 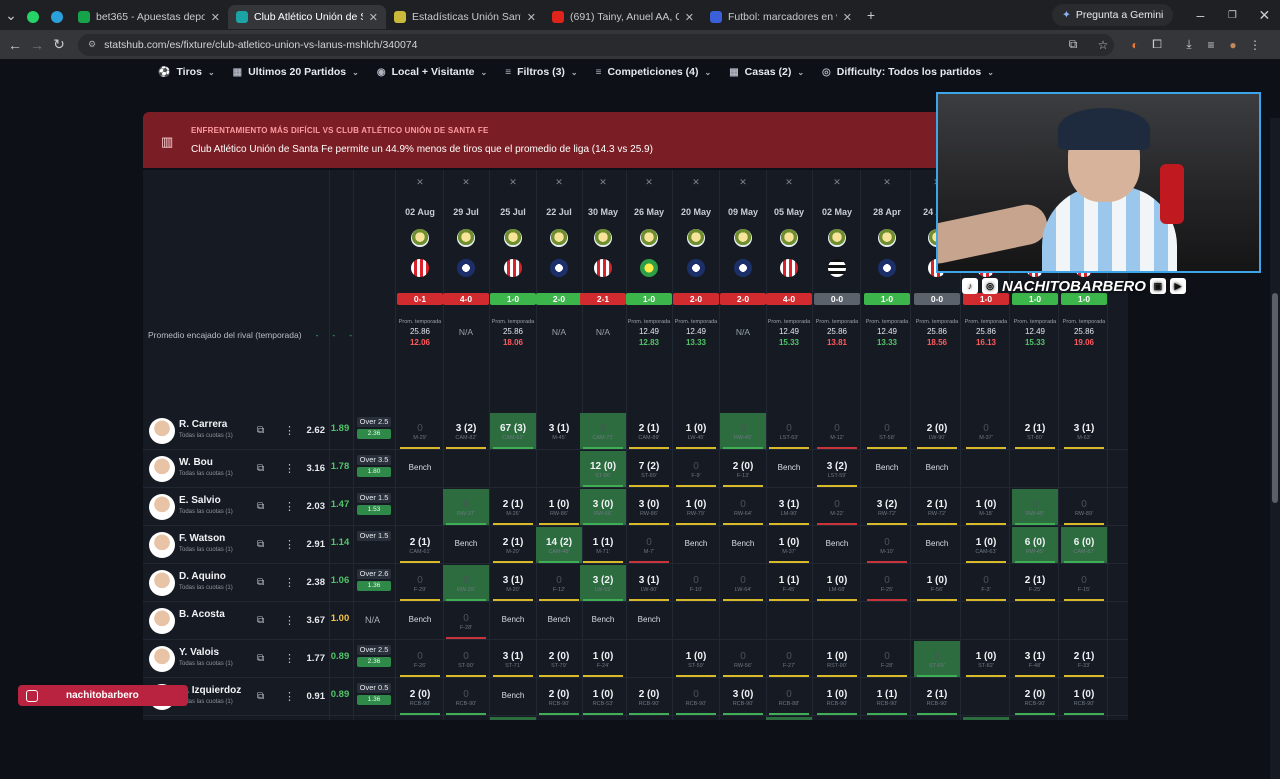 What do you see at coordinates (559, 431) in the screenshot?
I see `match-stat-cell: 3 (1) M-45'` at bounding box center [559, 431].